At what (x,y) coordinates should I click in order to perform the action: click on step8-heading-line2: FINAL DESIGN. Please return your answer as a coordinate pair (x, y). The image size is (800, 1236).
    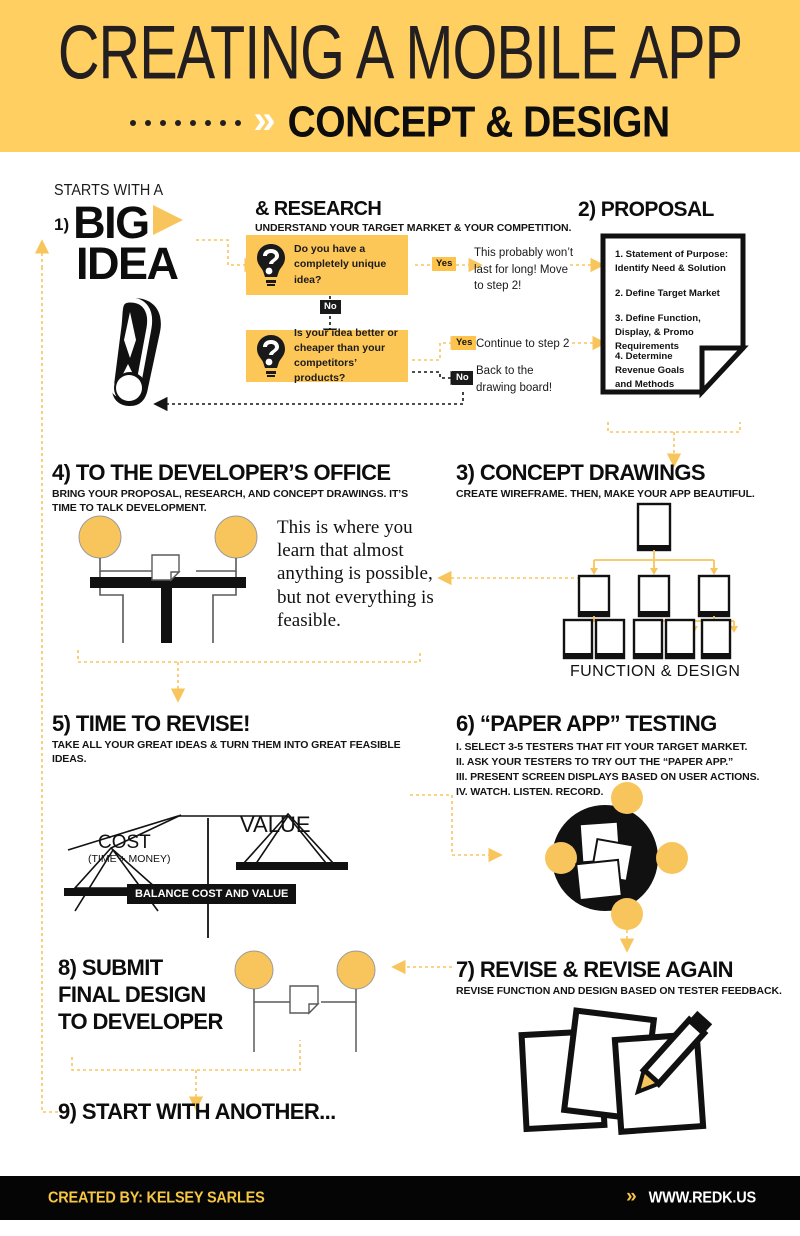
    Looking at the image, I should click on (132, 994).